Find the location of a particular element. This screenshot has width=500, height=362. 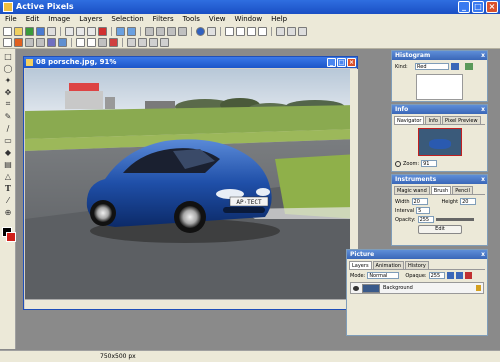

move-tool-icon: ✥ is located at coordinates (8, 92).